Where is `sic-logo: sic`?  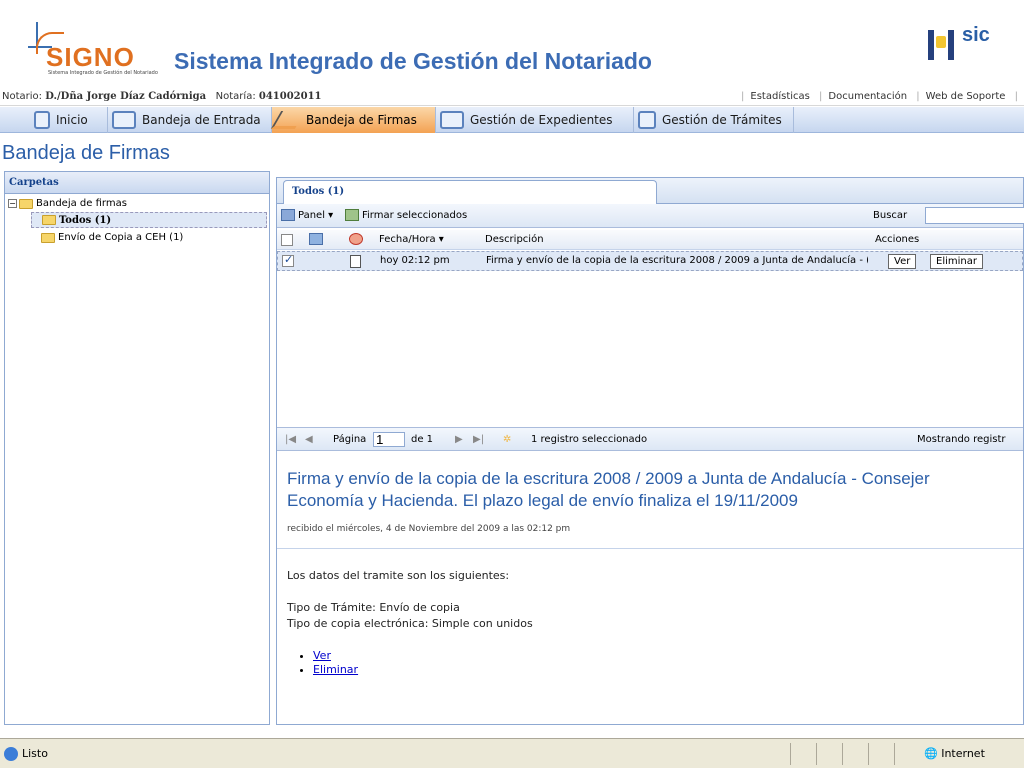 sic-logo: sic is located at coordinates (976, 35).